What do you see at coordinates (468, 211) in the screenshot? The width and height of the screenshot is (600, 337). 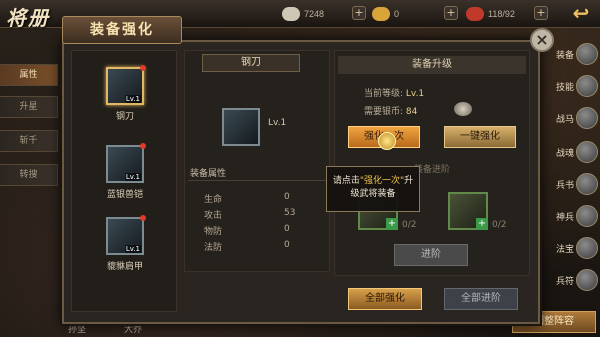 I see `material-slot-2: +` at bounding box center [468, 211].